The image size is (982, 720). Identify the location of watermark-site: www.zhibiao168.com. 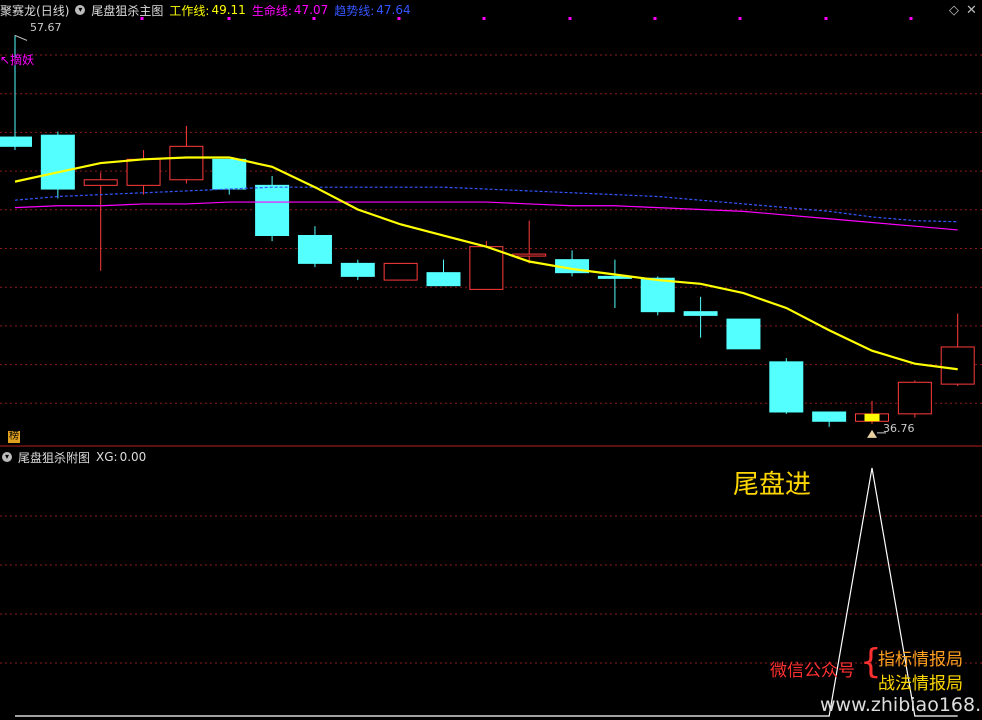
(901, 705).